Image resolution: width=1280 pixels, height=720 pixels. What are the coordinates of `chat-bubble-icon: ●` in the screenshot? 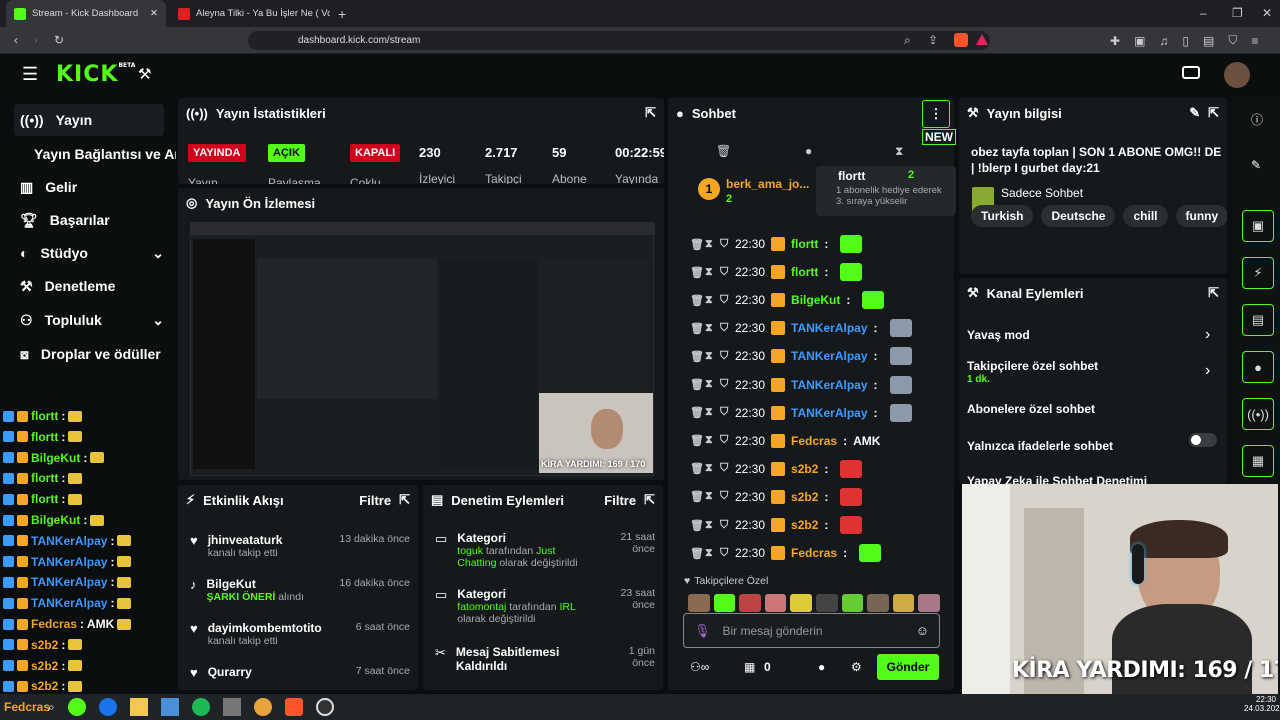 It's located at (821, 667).